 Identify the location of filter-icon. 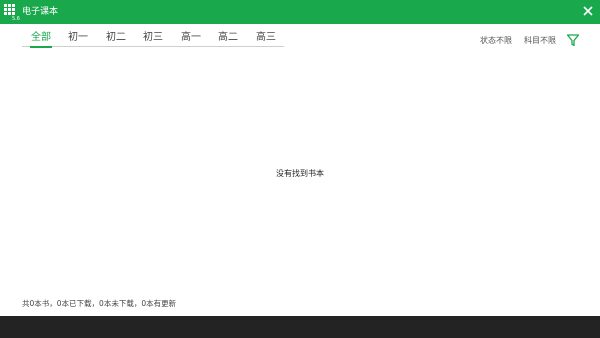
(573, 40).